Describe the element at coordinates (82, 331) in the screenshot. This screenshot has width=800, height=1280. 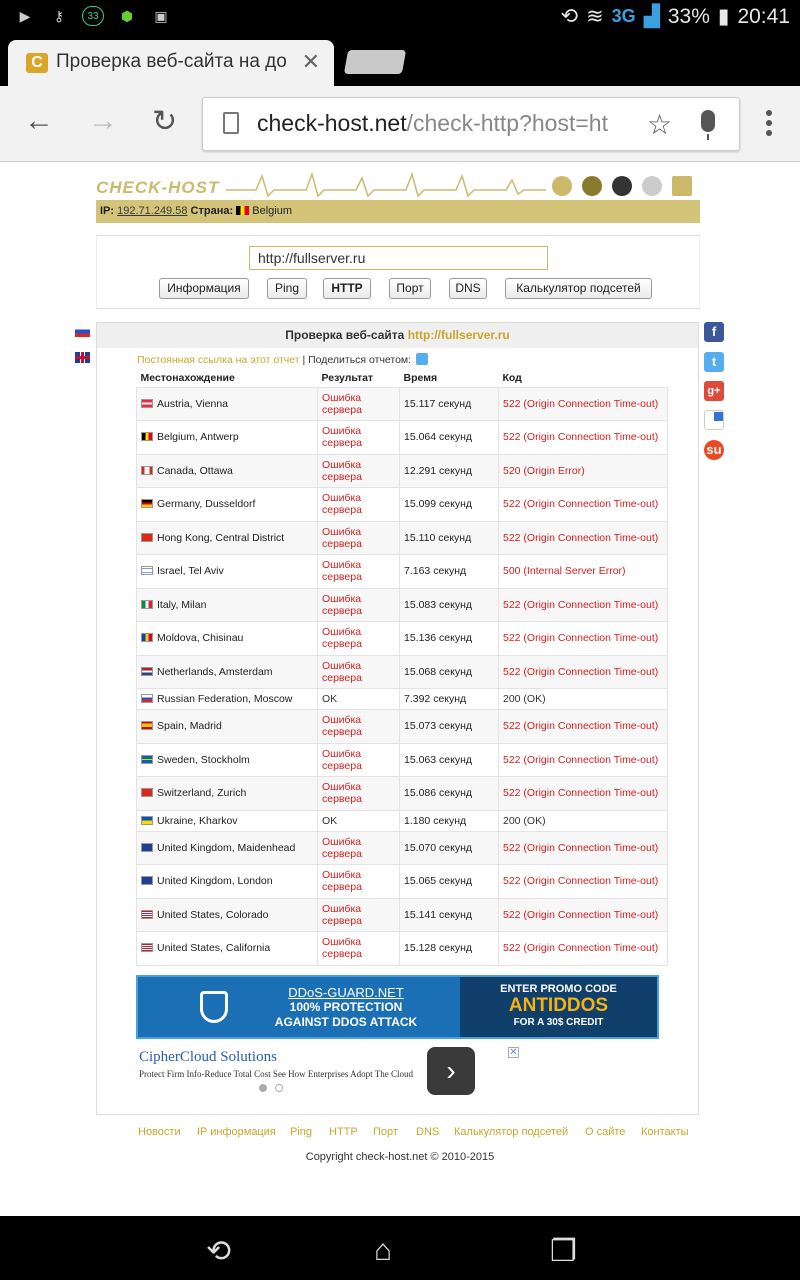
I see `russian-flag-icon` at that location.